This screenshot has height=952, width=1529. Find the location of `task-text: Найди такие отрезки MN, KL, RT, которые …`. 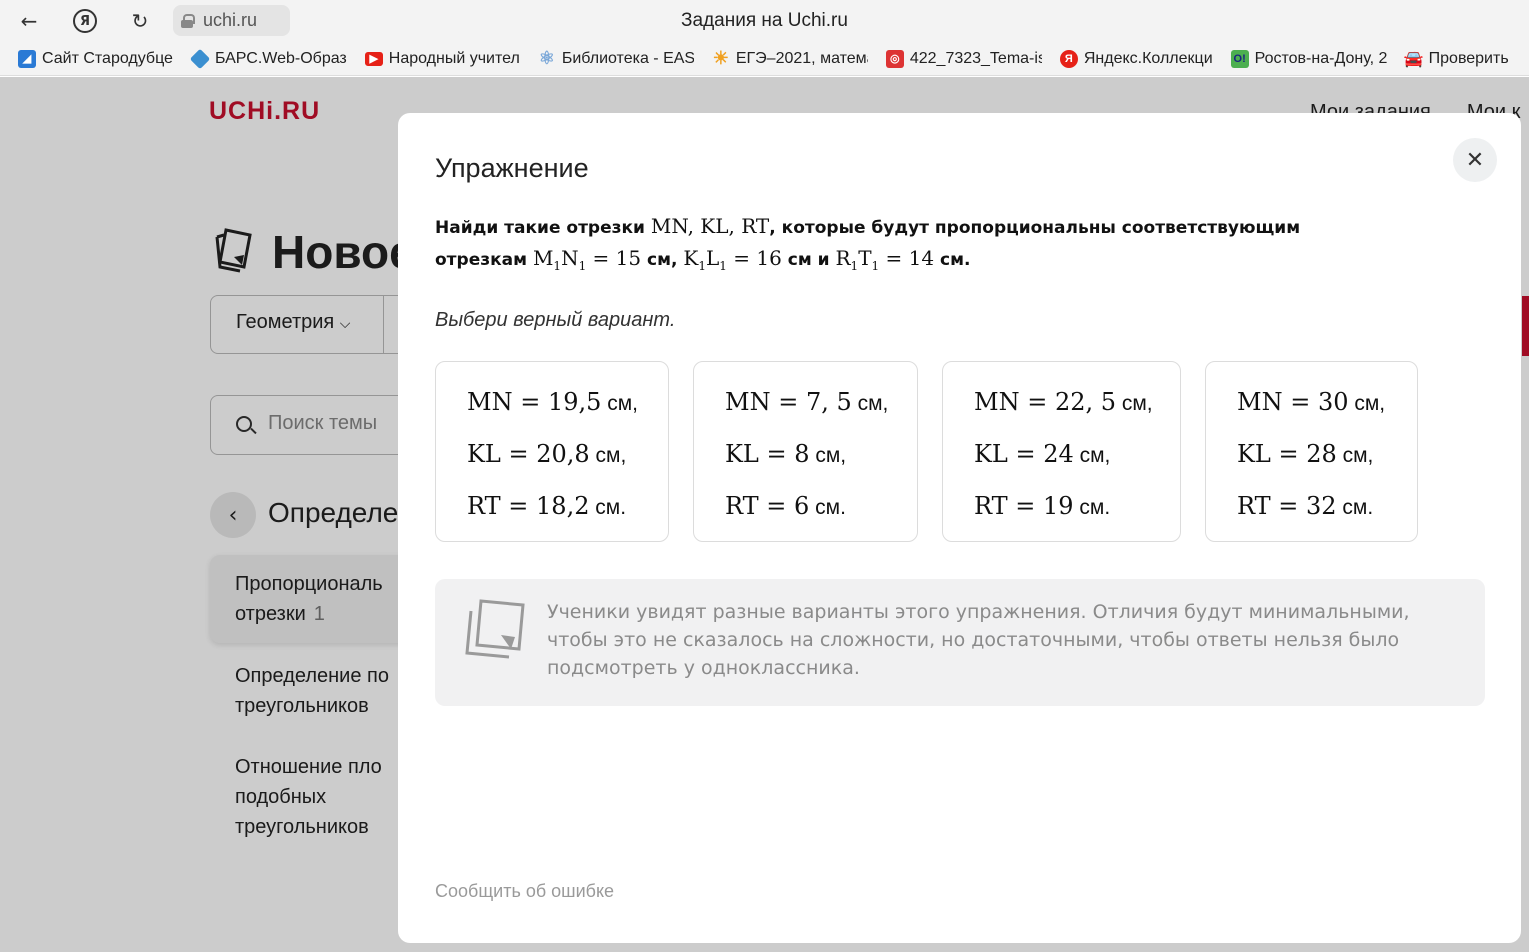

task-text: Найди такие отрезки MN, KL, RT, которые … is located at coordinates (868, 243).